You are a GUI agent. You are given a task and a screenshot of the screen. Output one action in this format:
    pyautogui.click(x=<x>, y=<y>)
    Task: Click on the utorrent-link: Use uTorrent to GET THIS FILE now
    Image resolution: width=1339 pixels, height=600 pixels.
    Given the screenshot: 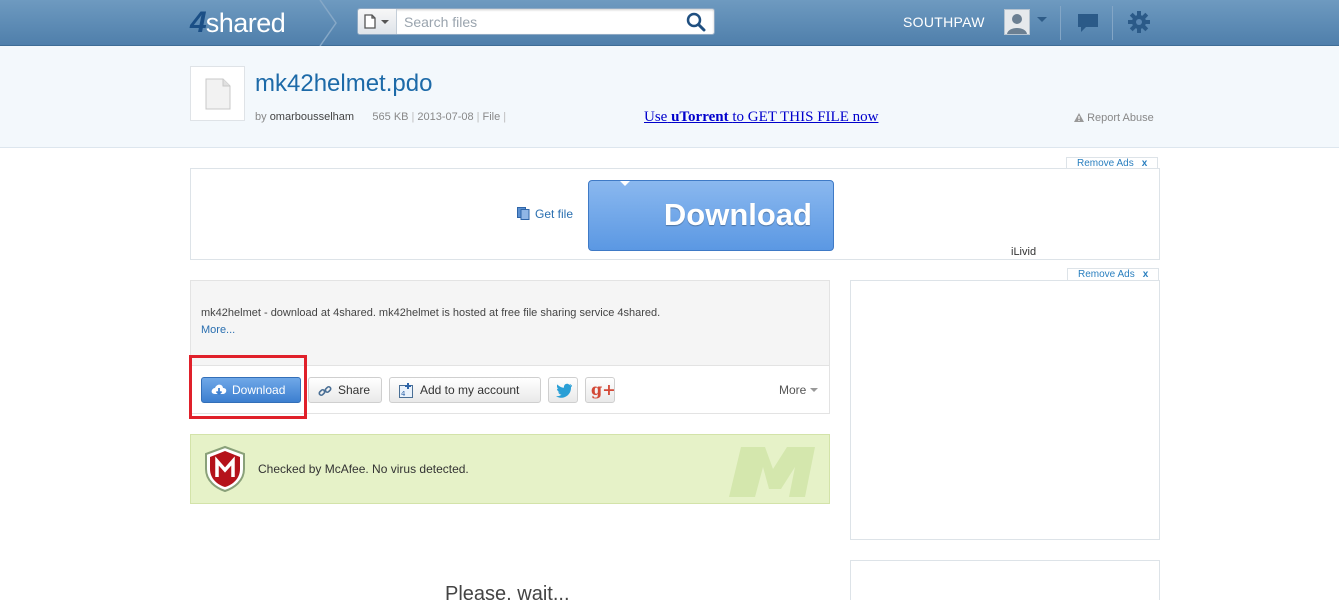 What is the action you would take?
    pyautogui.click(x=761, y=117)
    